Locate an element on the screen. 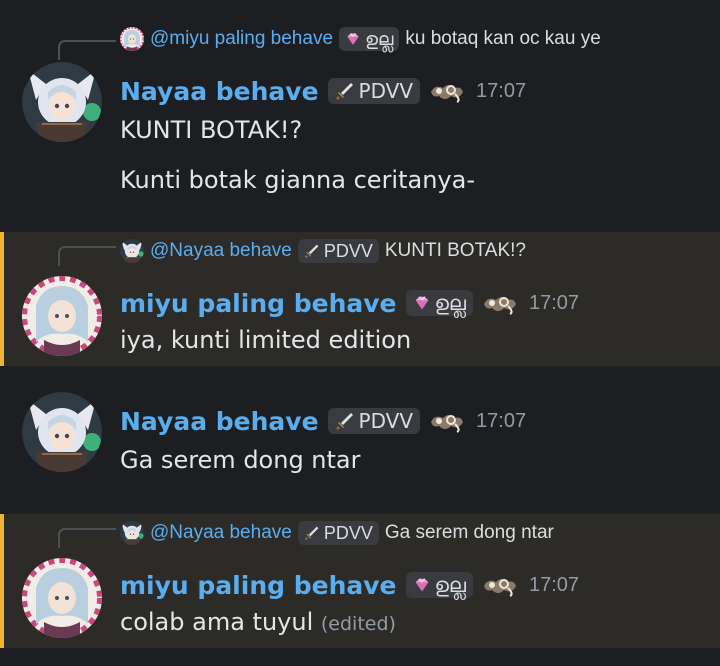 This screenshot has height=666, width=720. reply-tag-label: ഉല്ല is located at coordinates (379, 39).